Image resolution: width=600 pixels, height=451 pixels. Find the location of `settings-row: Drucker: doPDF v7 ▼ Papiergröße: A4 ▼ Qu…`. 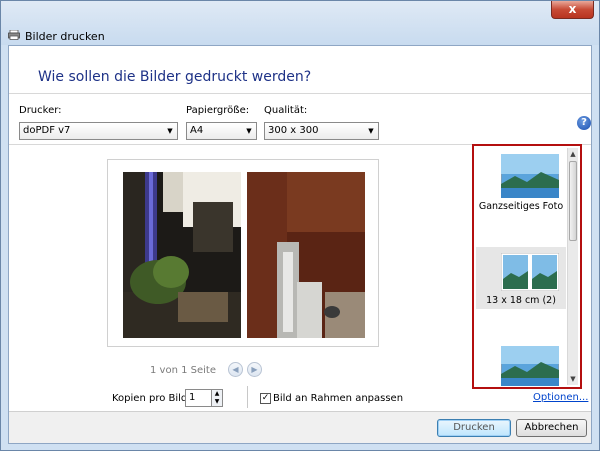

settings-row: Drucker: doPDF v7 ▼ Papiergröße: A4 ▼ Qu… is located at coordinates (300, 119).